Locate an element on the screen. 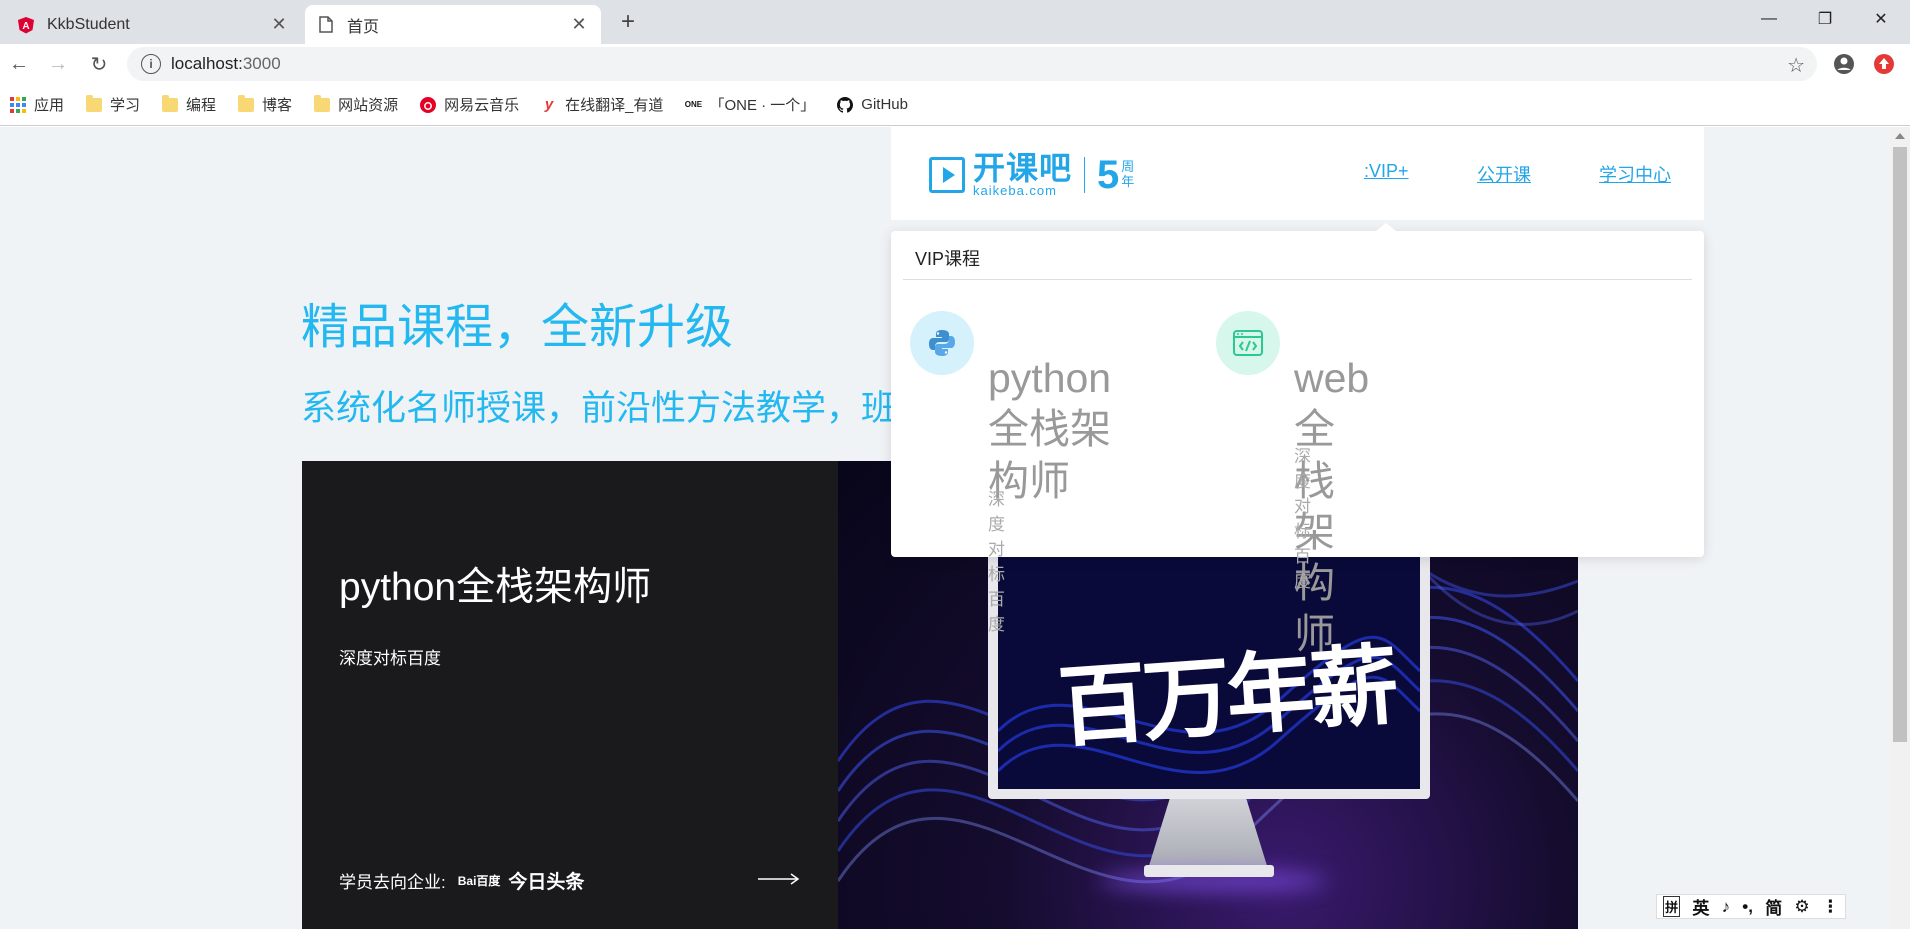 This screenshot has width=1910, height=929. ime-simplified: 简 is located at coordinates (1773, 906).